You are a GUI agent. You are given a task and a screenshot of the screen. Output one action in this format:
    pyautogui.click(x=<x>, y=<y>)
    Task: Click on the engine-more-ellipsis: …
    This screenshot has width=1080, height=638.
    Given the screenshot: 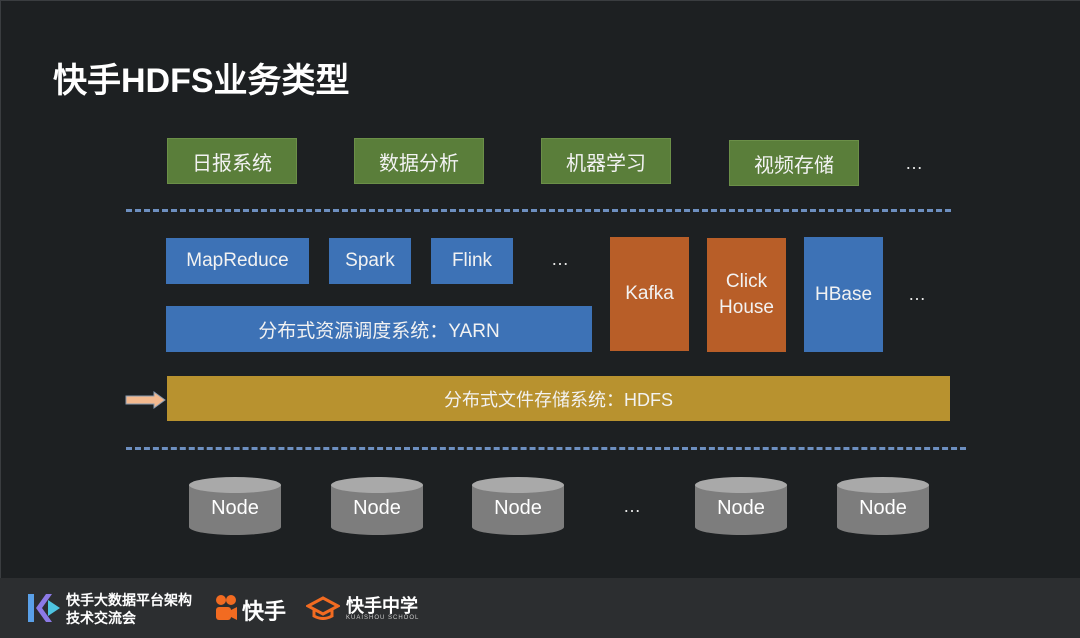 What is the action you would take?
    pyautogui.click(x=560, y=259)
    